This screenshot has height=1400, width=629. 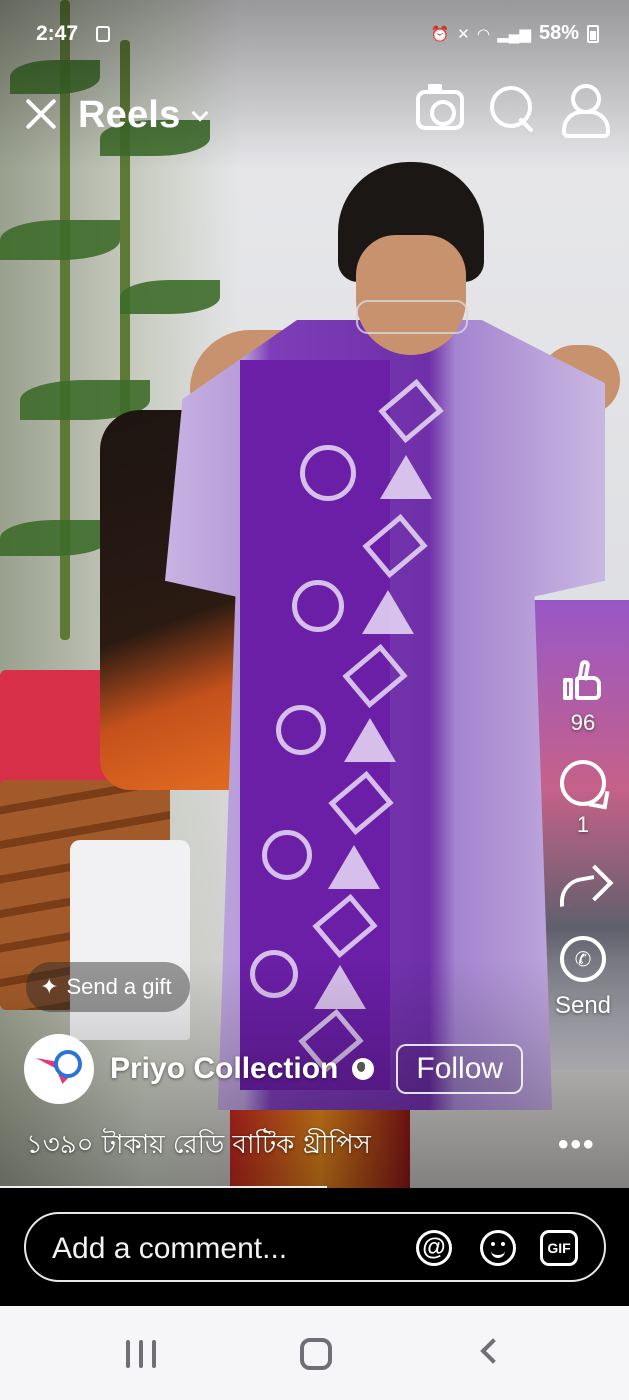 What do you see at coordinates (583, 888) in the screenshot?
I see `share-icon` at bounding box center [583, 888].